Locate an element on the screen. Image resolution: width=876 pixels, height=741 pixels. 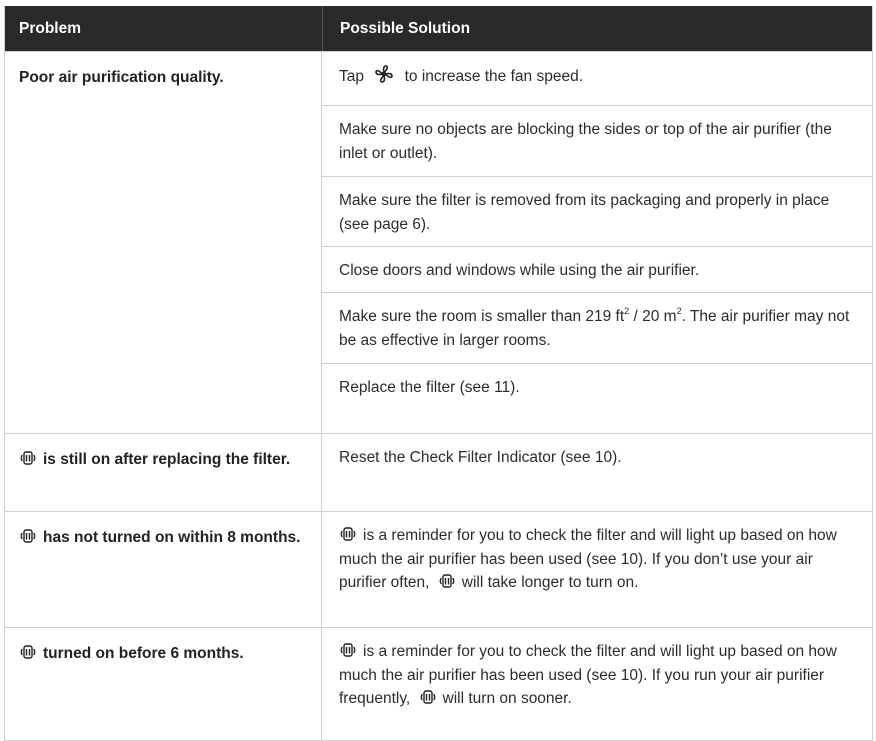
header-solution: Possible Solution is located at coordinates (597, 28).